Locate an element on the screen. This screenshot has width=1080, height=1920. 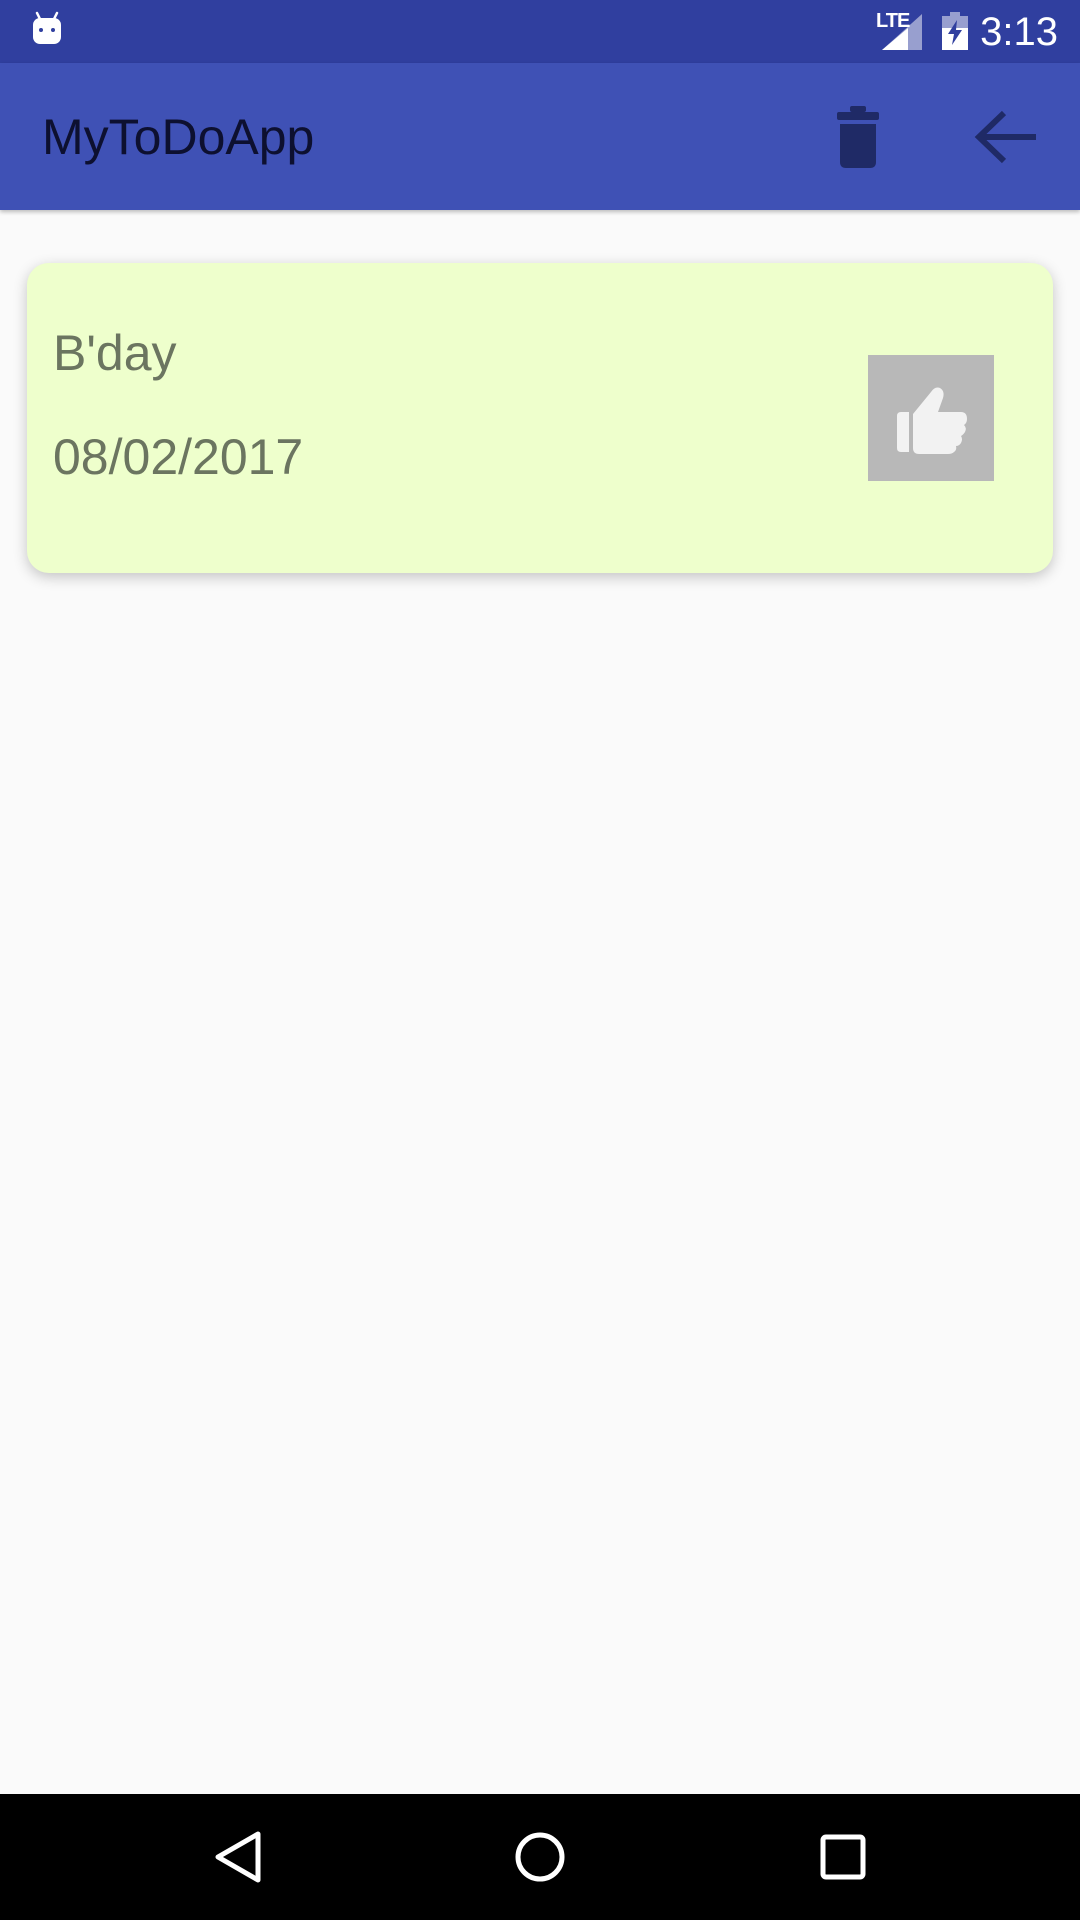
status-clock: 3:13 is located at coordinates (1019, 32).